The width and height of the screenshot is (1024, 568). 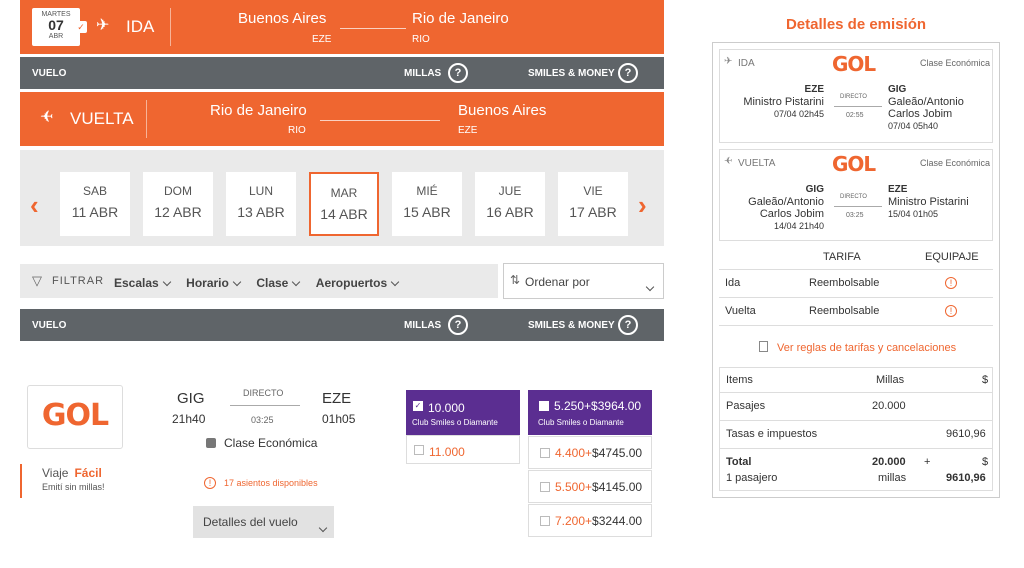 I want to click on tasas-label: Tasas e impuestos, so click(x=772, y=434).